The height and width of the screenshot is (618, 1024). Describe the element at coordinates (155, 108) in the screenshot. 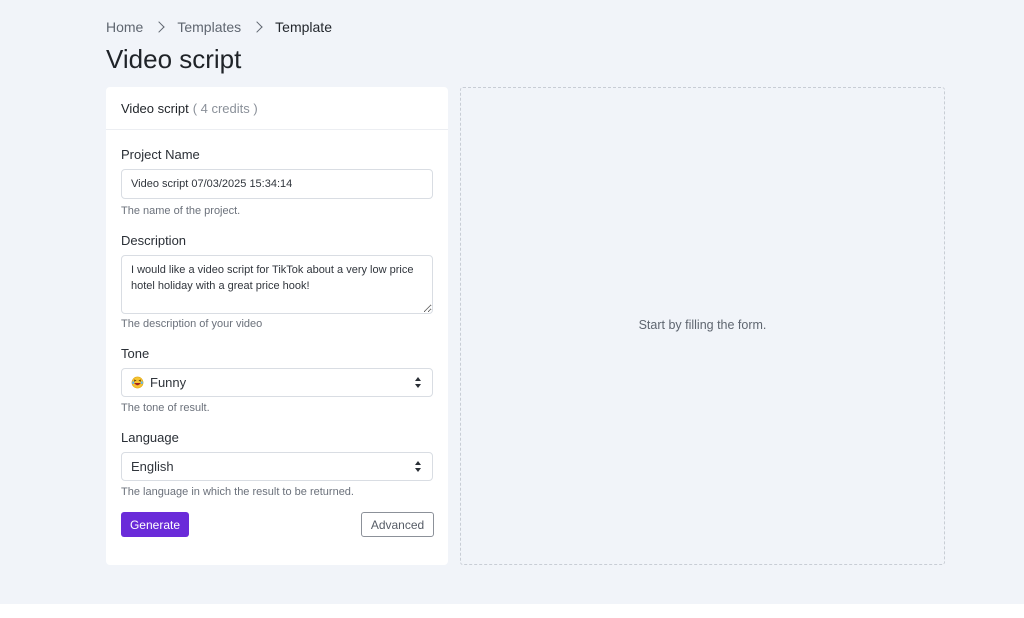

I see `template-name: Video script` at that location.